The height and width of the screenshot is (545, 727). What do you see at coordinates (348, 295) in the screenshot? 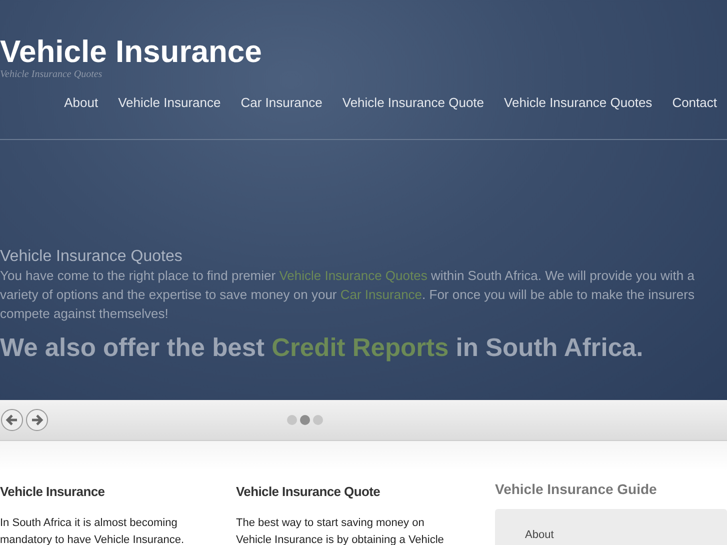
I see `slide-paragraph: You have come to the right place to find premier Vehicle Insurance Quotes within South Africa. We will provide you with a variety of options and the expertise to save money on your Car Insurance. For once you will be able to make the insurers compete against themselves!` at bounding box center [348, 295].